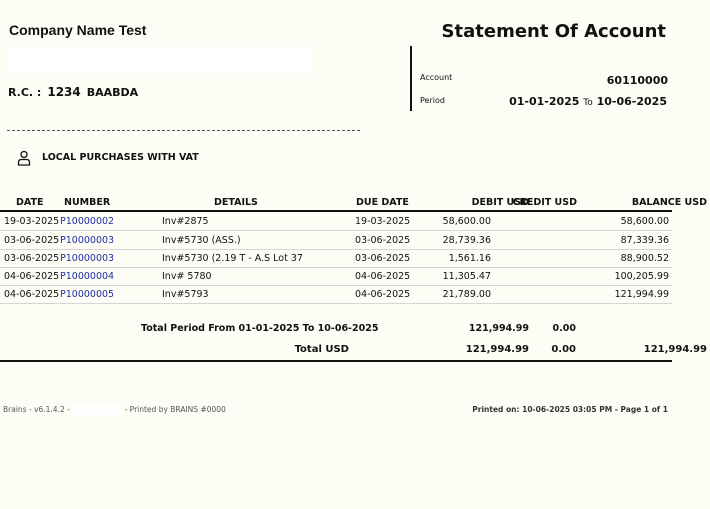 This screenshot has width=710, height=509. Describe the element at coordinates (644, 258) in the screenshot. I see `cell-balance: 88,900.52` at that location.